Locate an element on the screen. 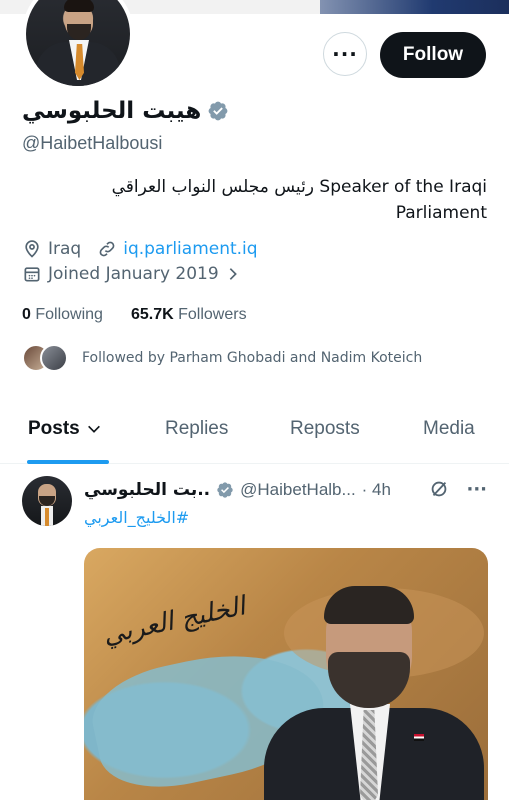 The height and width of the screenshot is (800, 509). post-more-icon: ··· is located at coordinates (476, 489).